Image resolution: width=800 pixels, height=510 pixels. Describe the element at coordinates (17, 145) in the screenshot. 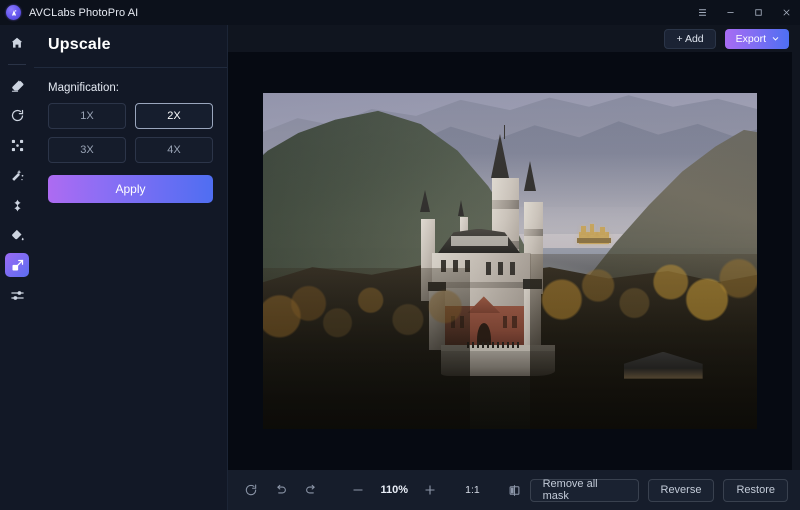

I see `sidebar-item-enhance-corners` at that location.